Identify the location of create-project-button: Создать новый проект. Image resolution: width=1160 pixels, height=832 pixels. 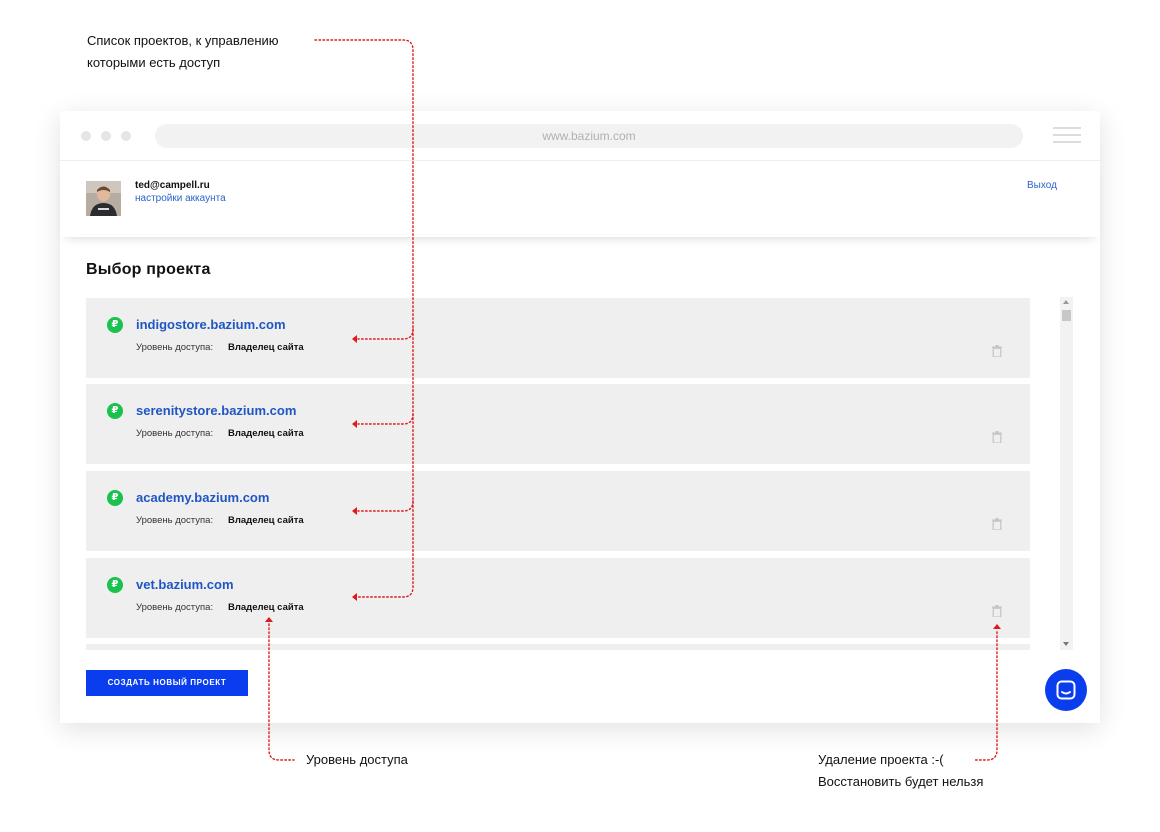
(167, 683).